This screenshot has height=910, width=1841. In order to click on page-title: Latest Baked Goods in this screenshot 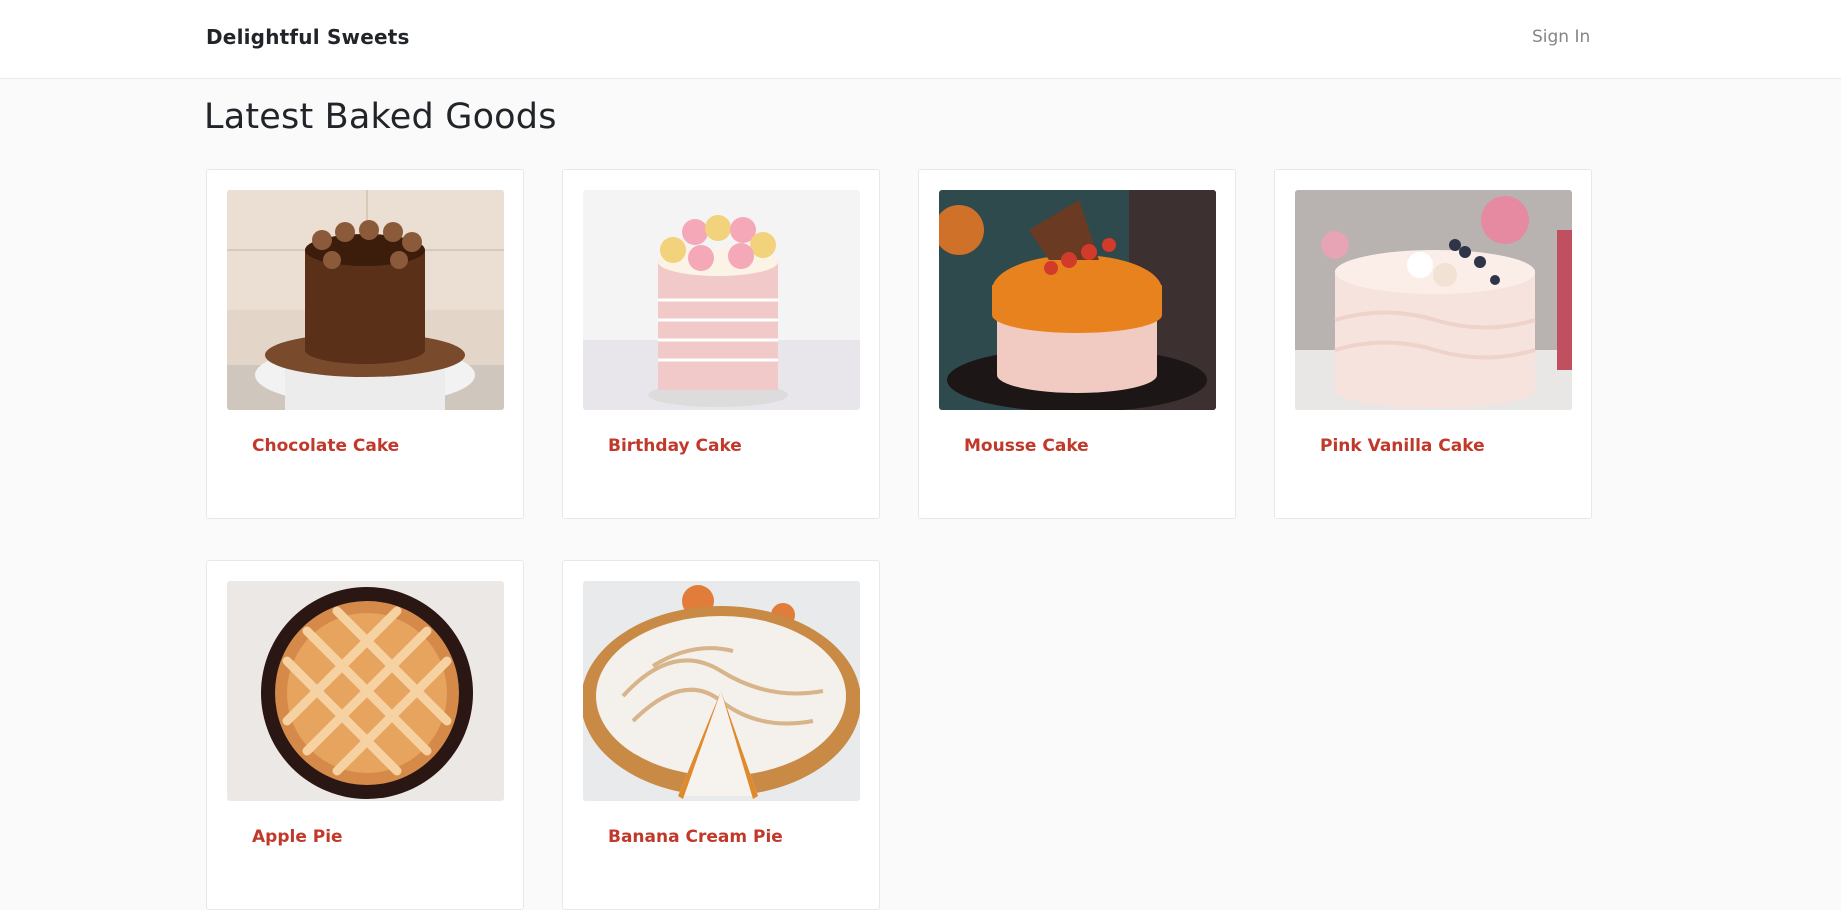, I will do `click(380, 117)`.